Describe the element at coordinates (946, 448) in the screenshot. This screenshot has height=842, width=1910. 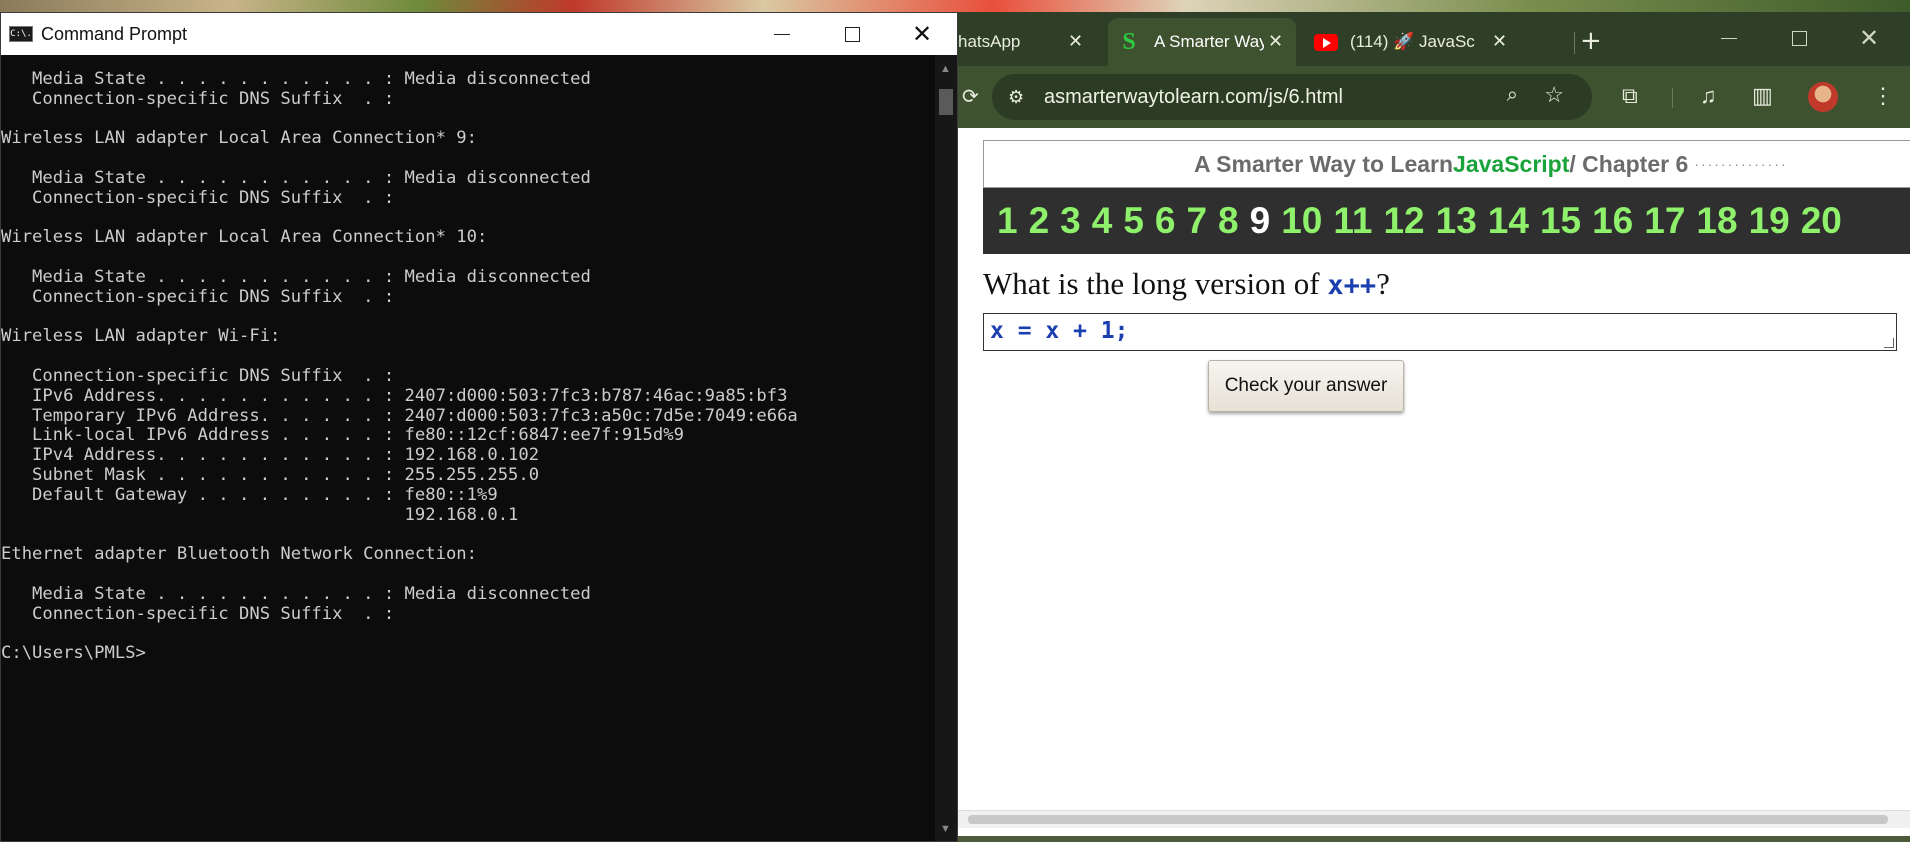
I see `cmd-scrollbar: ▲ ▼` at that location.